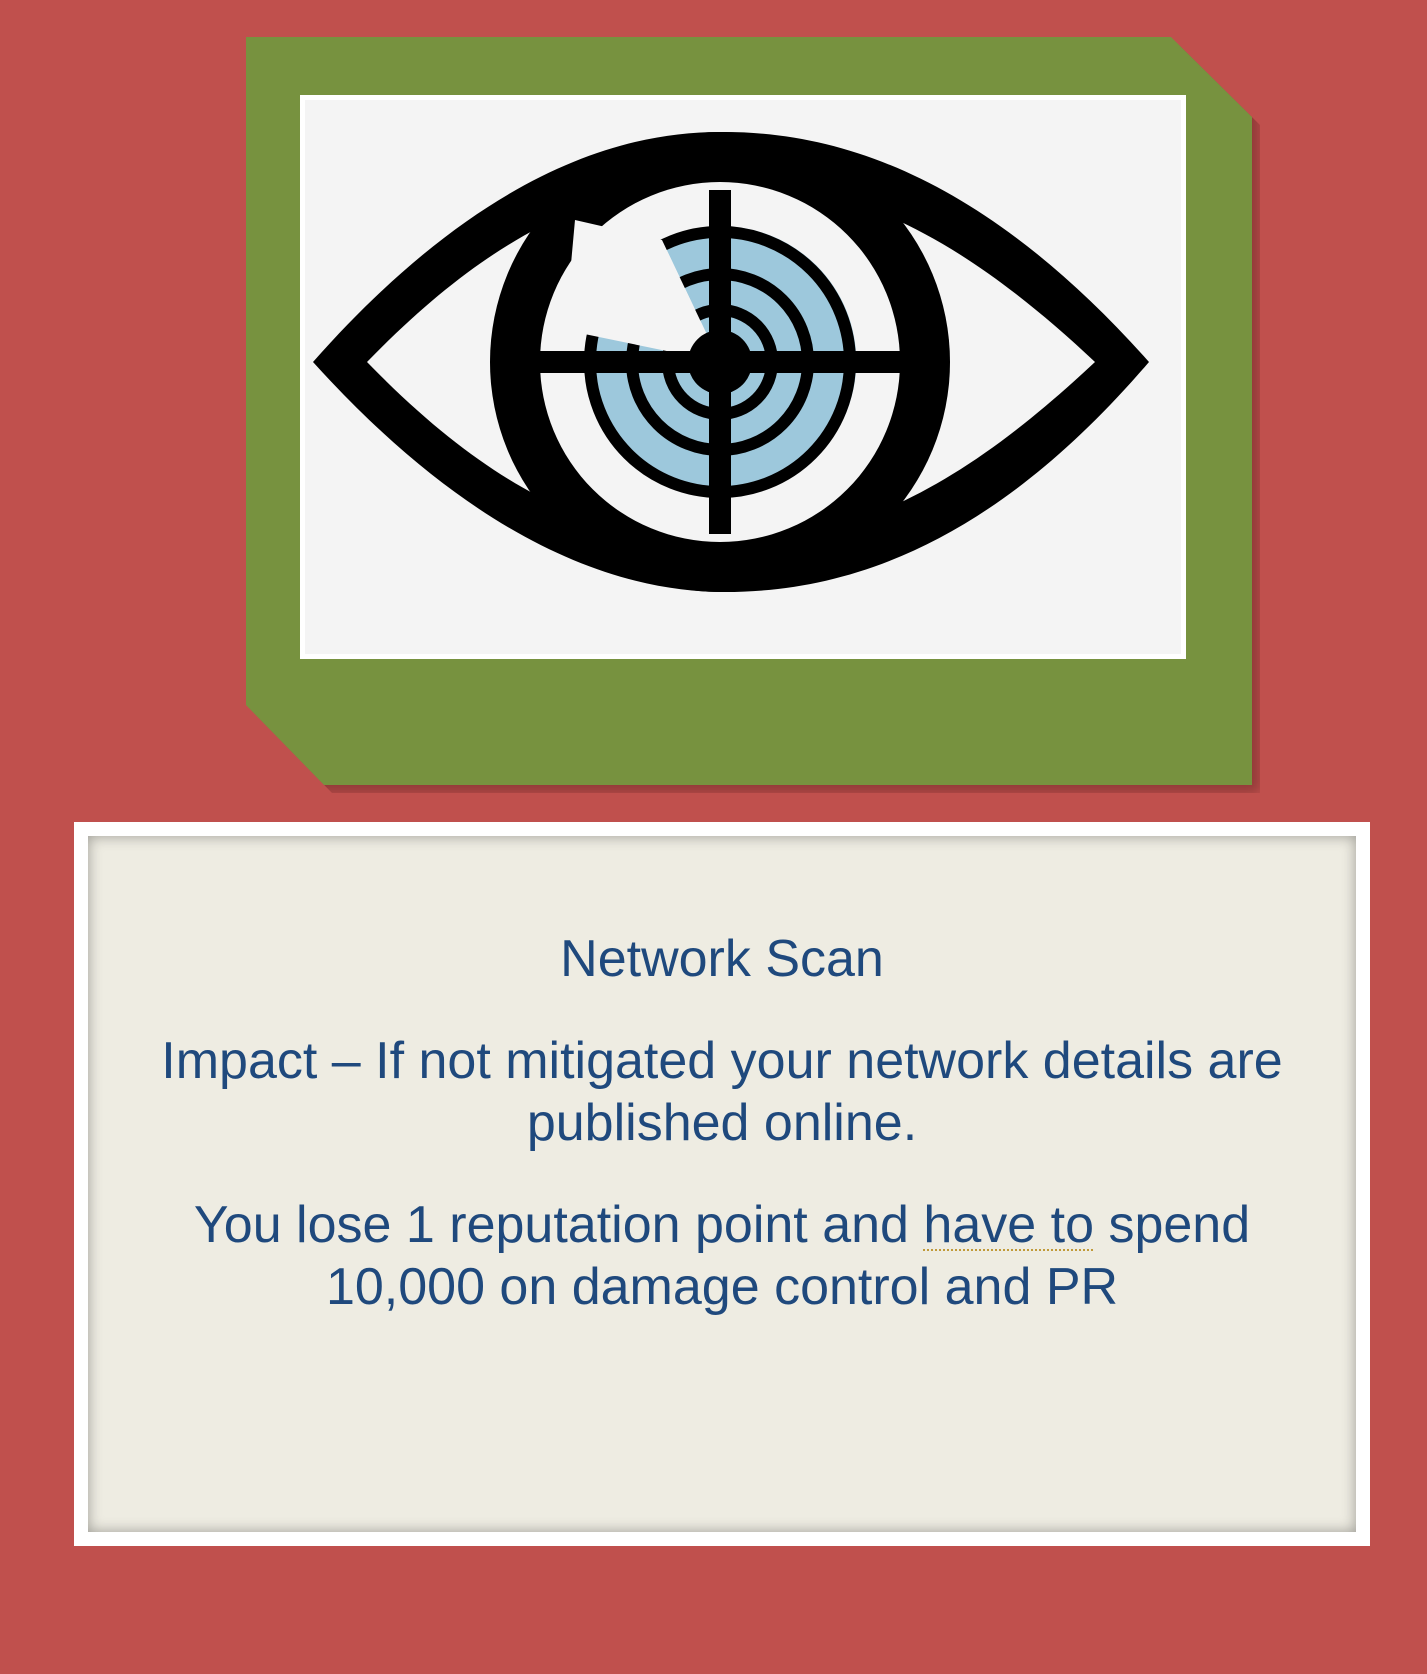 Image resolution: width=1427 pixels, height=1674 pixels. I want to click on crosshair-center, so click(720, 362).